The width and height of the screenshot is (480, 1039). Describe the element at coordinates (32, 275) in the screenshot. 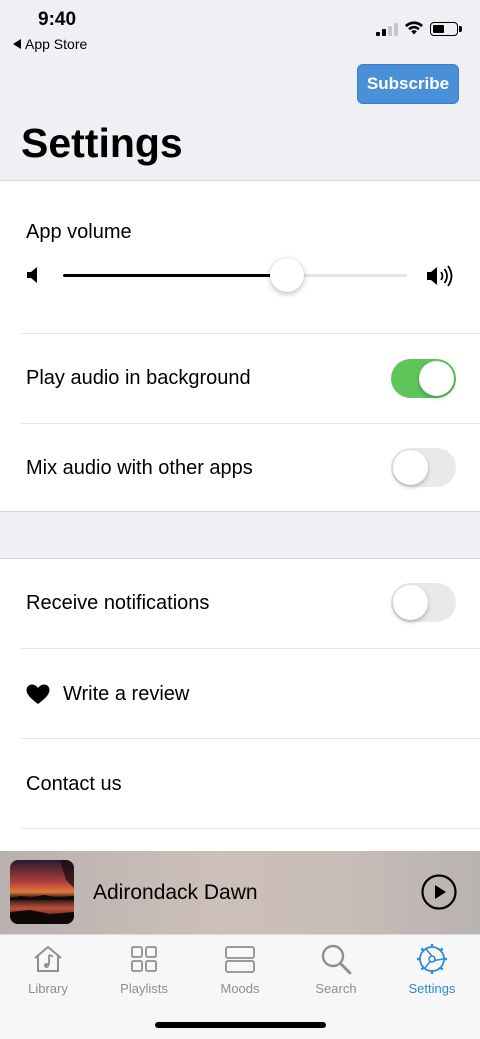

I see `speaker-low-icon` at that location.